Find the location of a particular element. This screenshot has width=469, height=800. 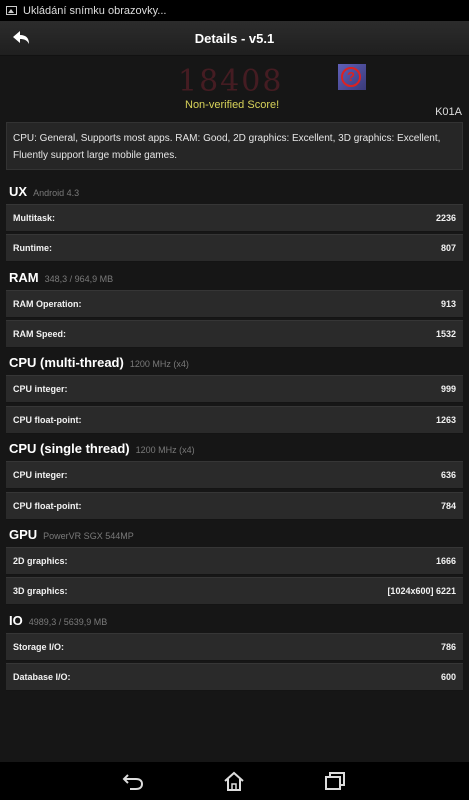

section-cpu-multi-header: CPU (multi-thread) 1200 MHz (x4) is located at coordinates (99, 362).